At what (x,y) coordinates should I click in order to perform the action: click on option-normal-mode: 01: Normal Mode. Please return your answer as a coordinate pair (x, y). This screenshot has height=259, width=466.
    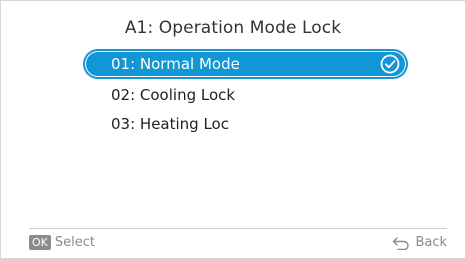
    Looking at the image, I should click on (245, 64).